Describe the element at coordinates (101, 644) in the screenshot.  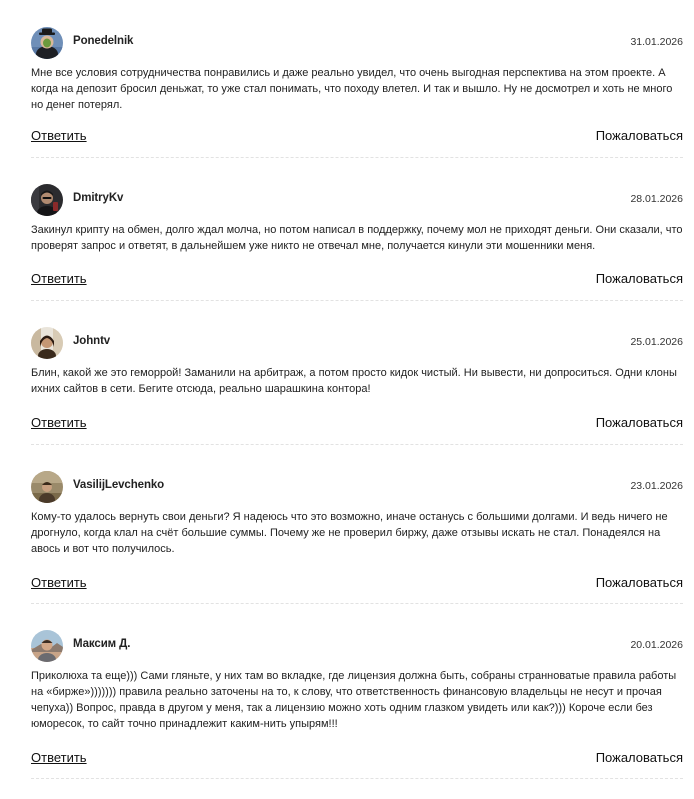
I see `comment-author: Максим Д.` at that location.